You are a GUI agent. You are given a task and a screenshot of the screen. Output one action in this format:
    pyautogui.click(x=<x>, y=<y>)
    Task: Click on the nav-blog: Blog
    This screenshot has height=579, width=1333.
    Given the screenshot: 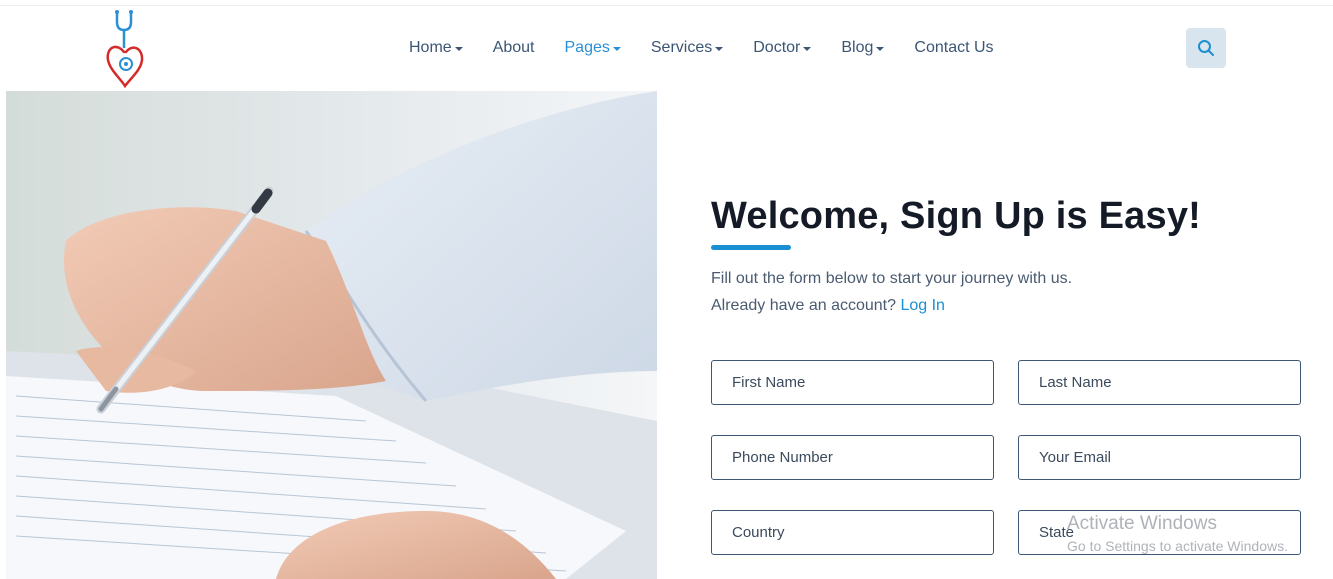 What is the action you would take?
    pyautogui.click(x=863, y=48)
    